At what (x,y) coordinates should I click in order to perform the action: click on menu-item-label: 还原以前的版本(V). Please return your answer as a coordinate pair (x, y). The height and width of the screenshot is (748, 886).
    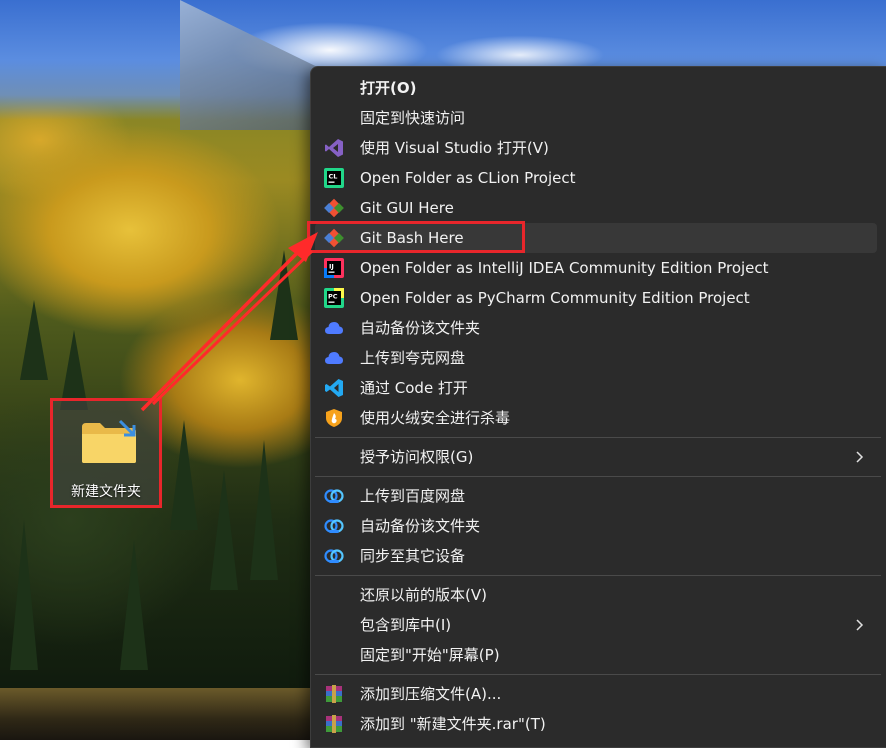
    Looking at the image, I should click on (423, 595).